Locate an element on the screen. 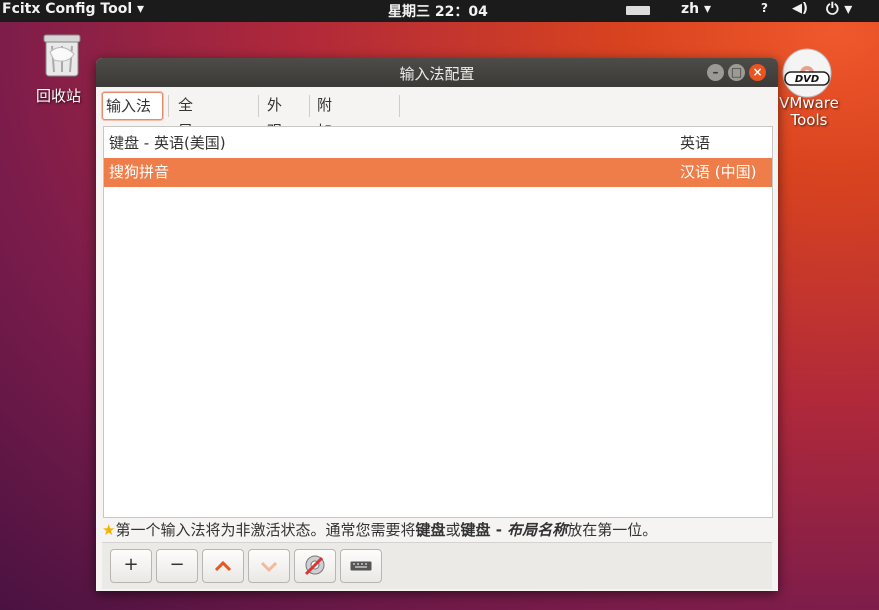 The image size is (879, 610). tab-global-config: 全局配置 is located at coordinates (185, 142).